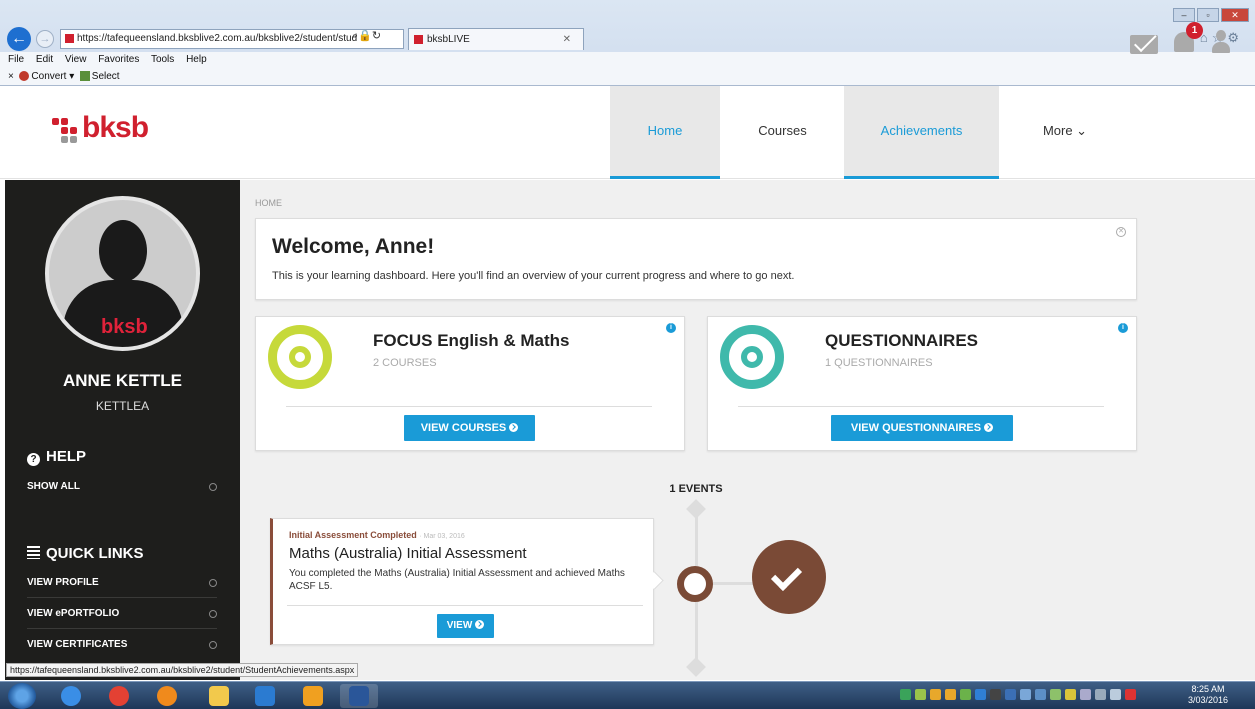 Image resolution: width=1255 pixels, height=709 pixels. What do you see at coordinates (448, 39) in the screenshot?
I see `tab-title: bksbLIVE` at bounding box center [448, 39].